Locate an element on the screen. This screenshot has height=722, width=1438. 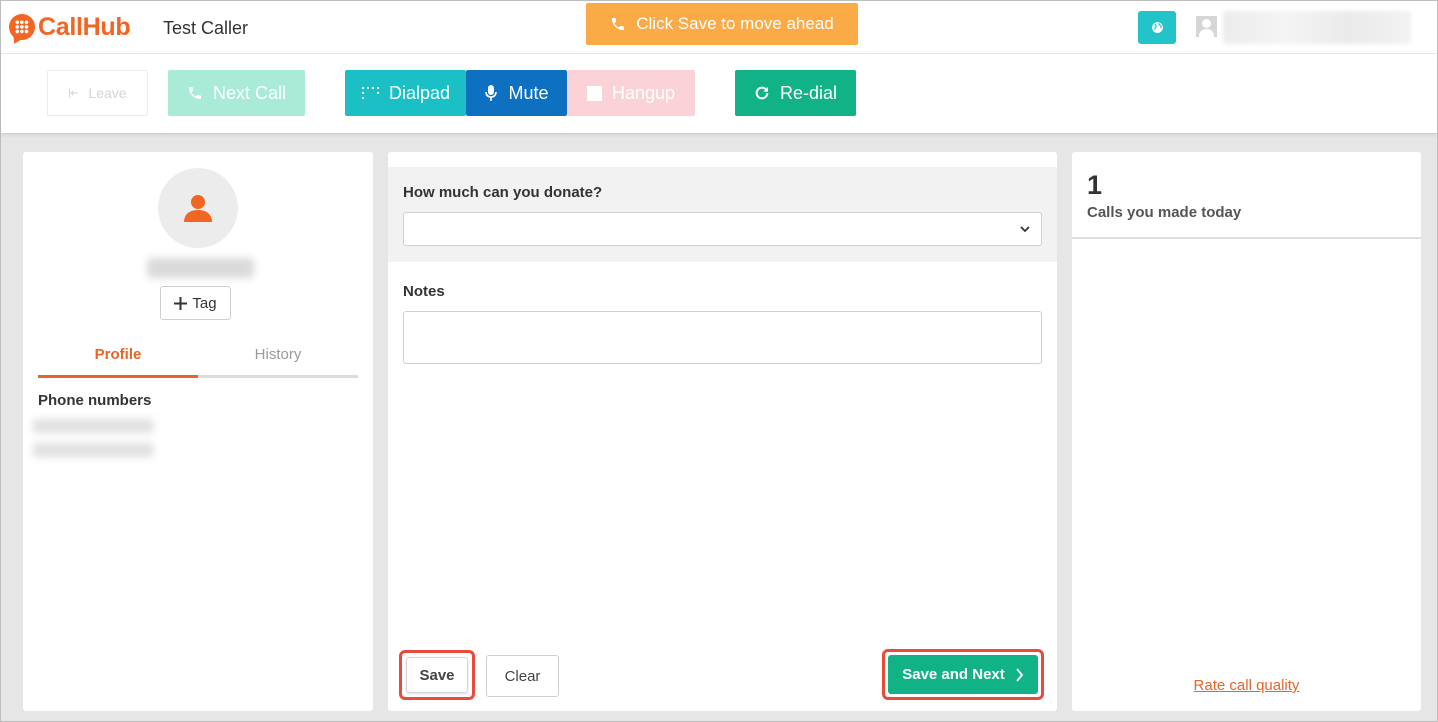
notes-textarea is located at coordinates (722, 337).